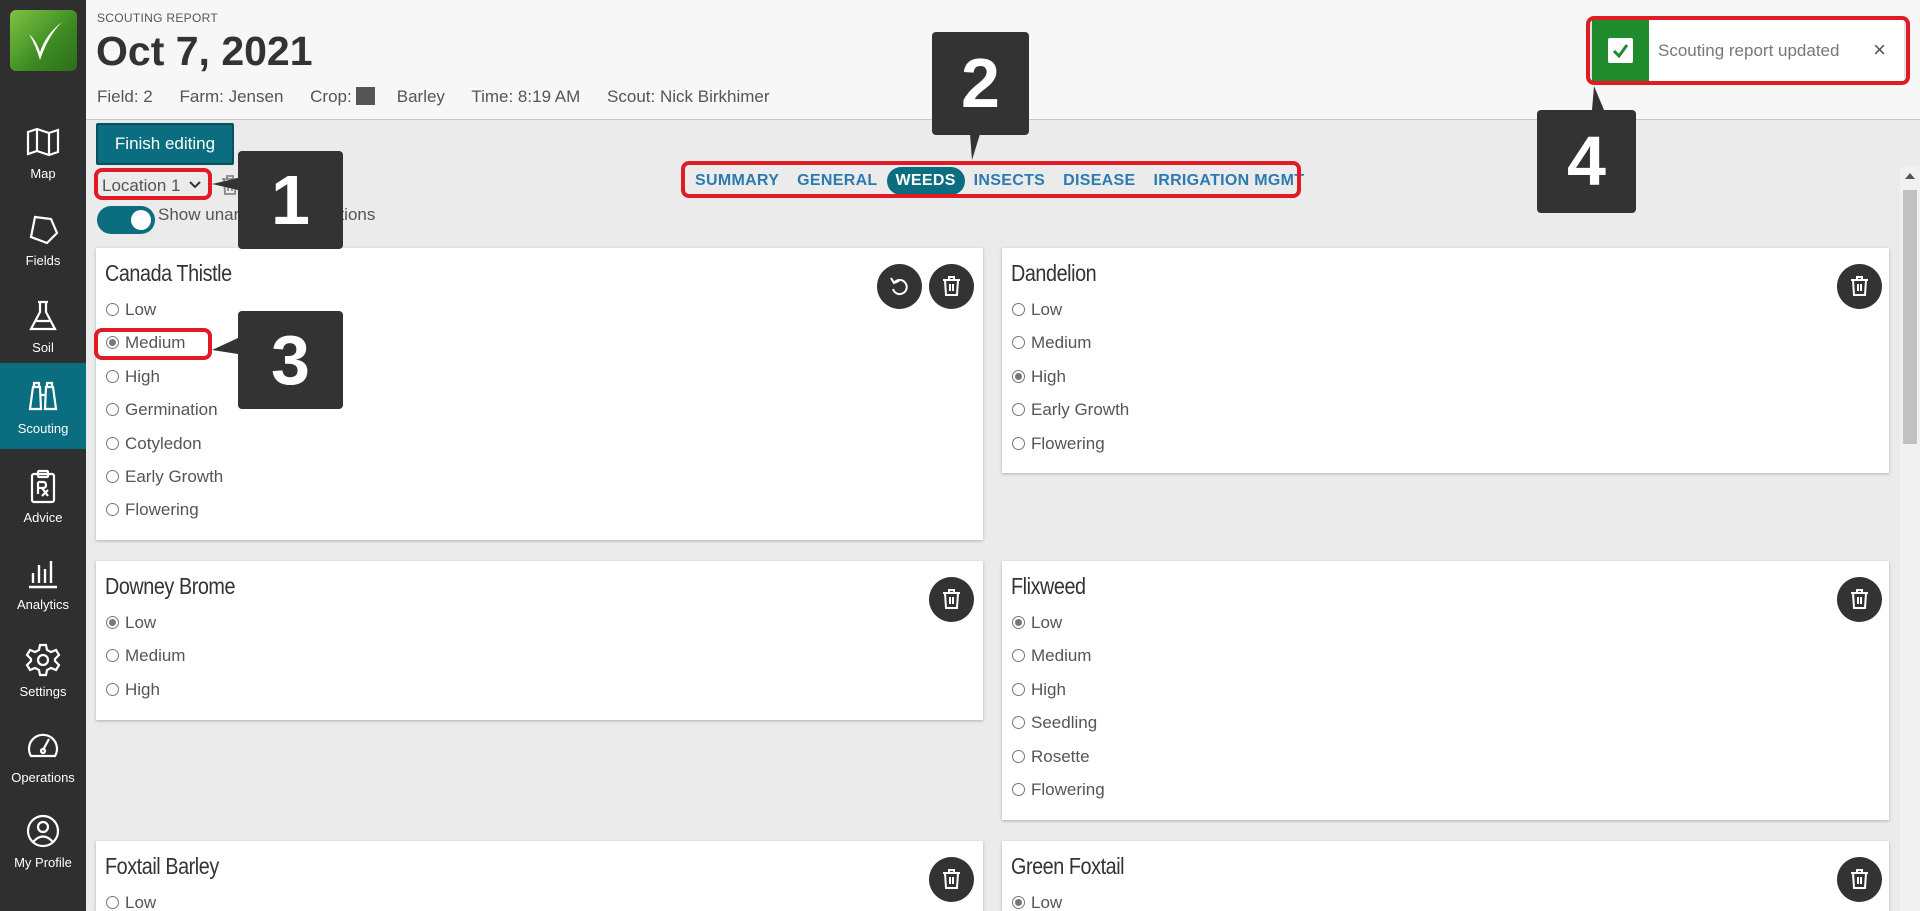 The height and width of the screenshot is (911, 1920). Describe the element at coordinates (153, 184) in the screenshot. I see `highlight-location-select` at that location.